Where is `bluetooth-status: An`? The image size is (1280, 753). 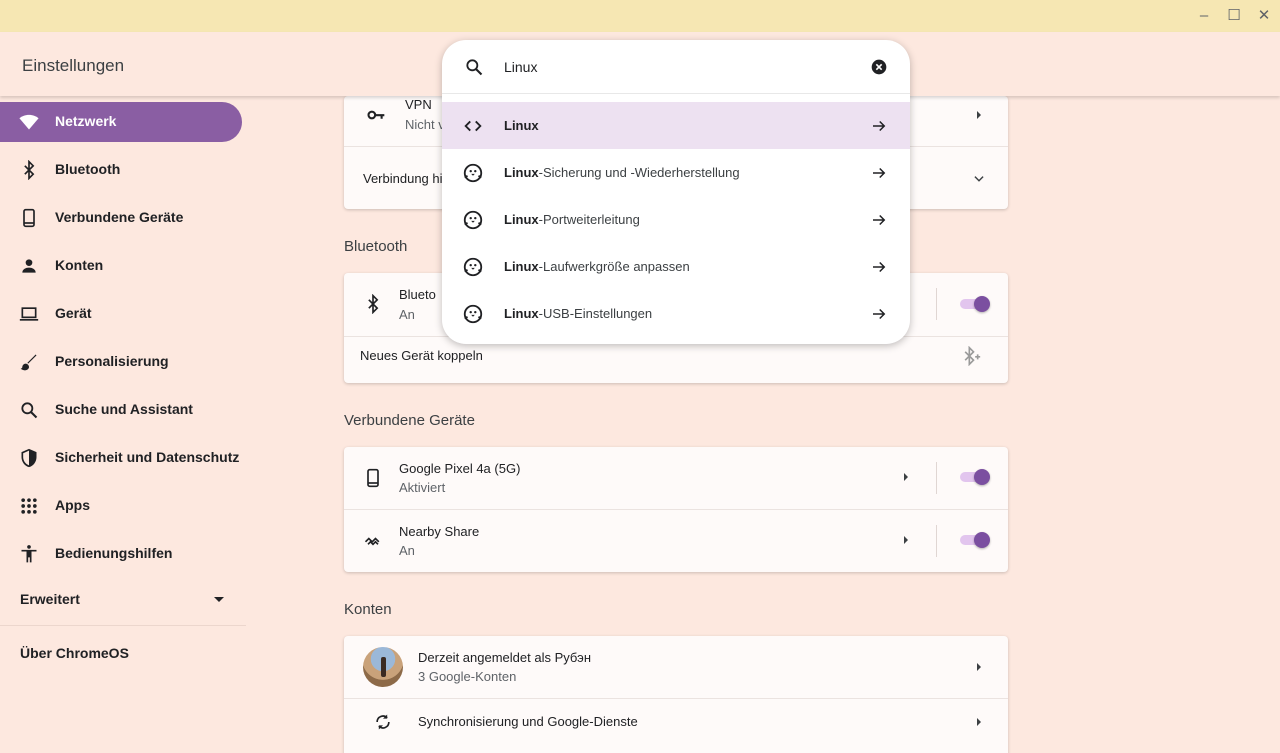
bluetooth-status: An is located at coordinates (407, 314).